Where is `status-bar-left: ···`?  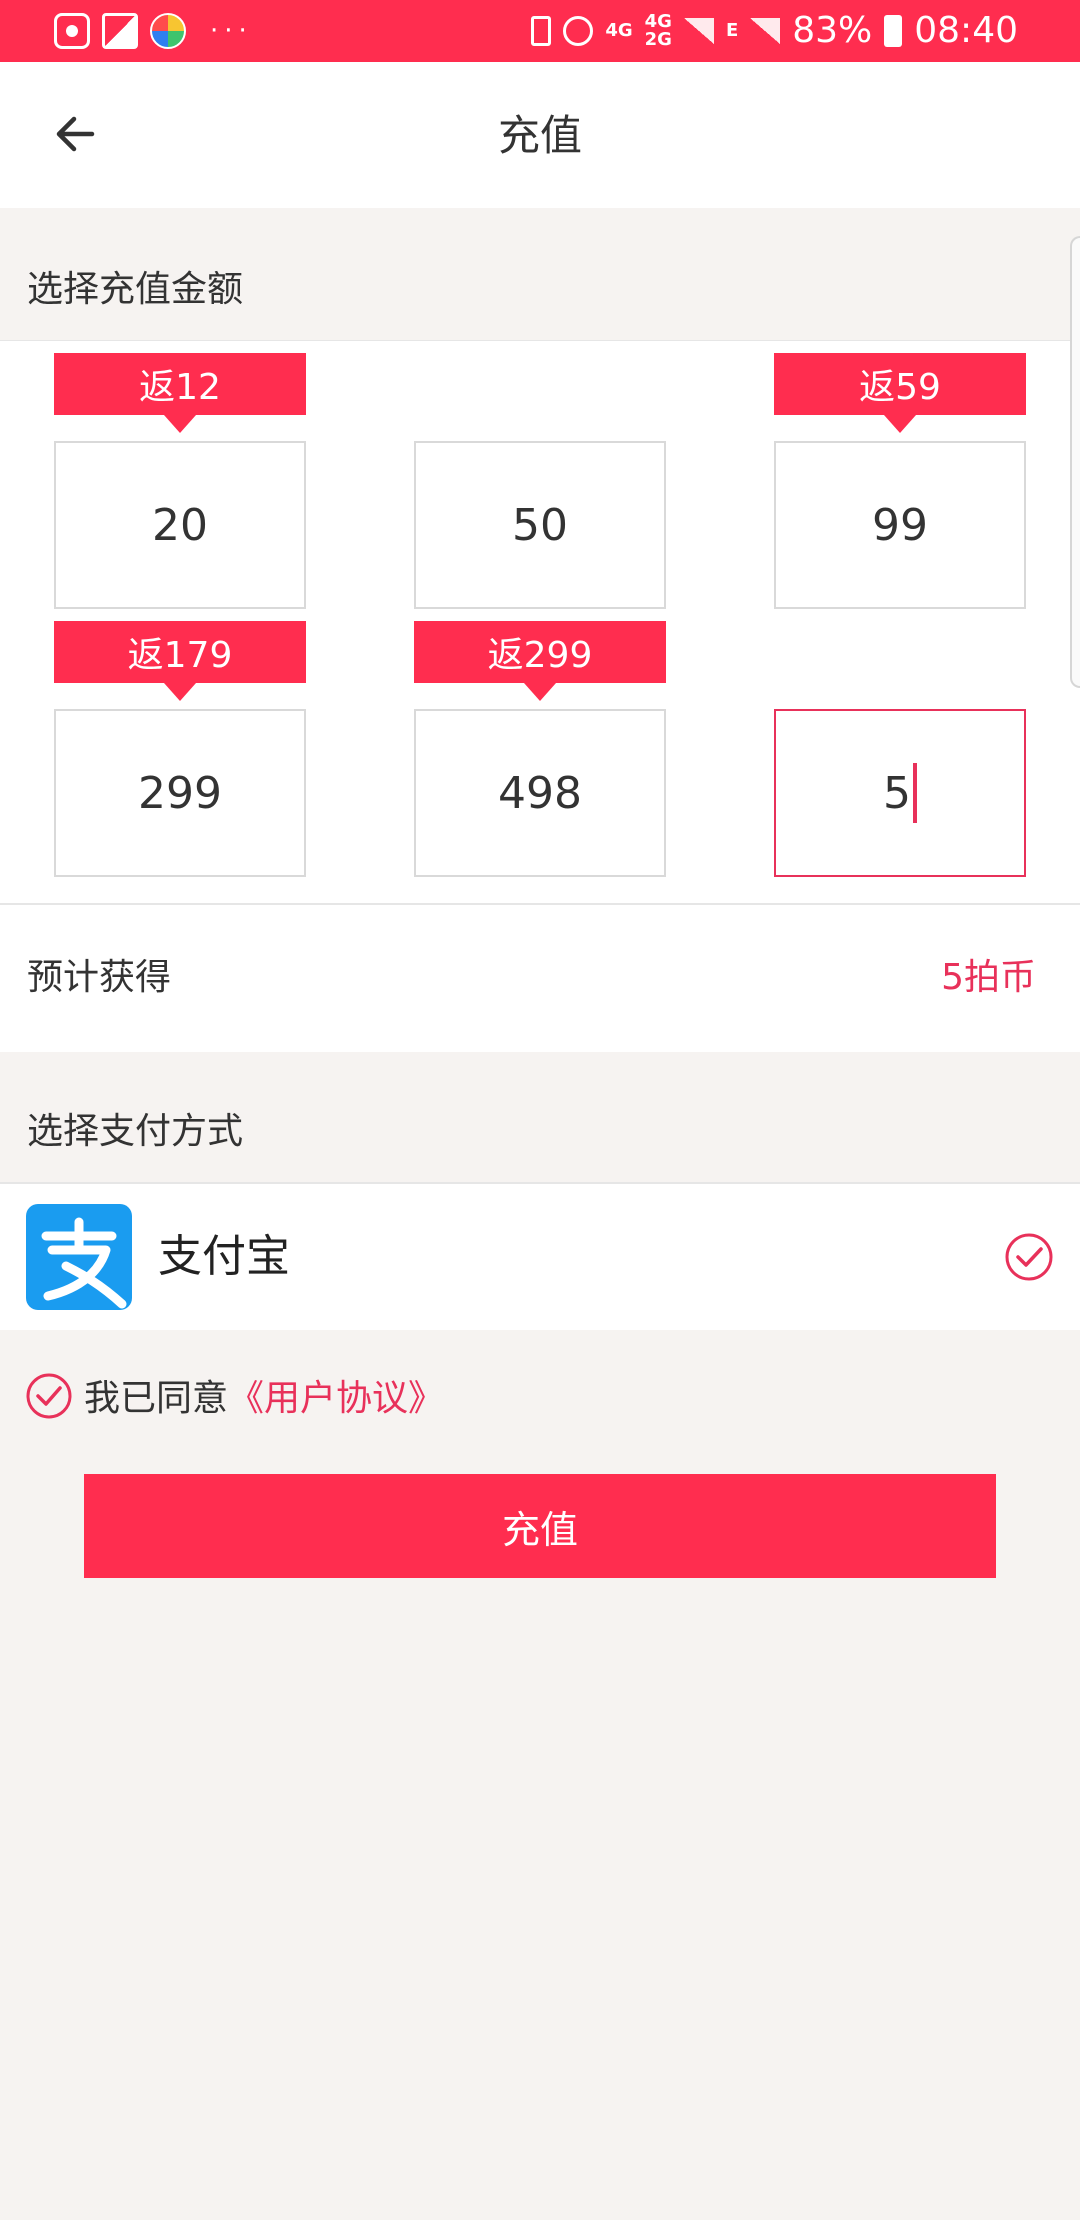
status-bar-left: ··· is located at coordinates (153, 31).